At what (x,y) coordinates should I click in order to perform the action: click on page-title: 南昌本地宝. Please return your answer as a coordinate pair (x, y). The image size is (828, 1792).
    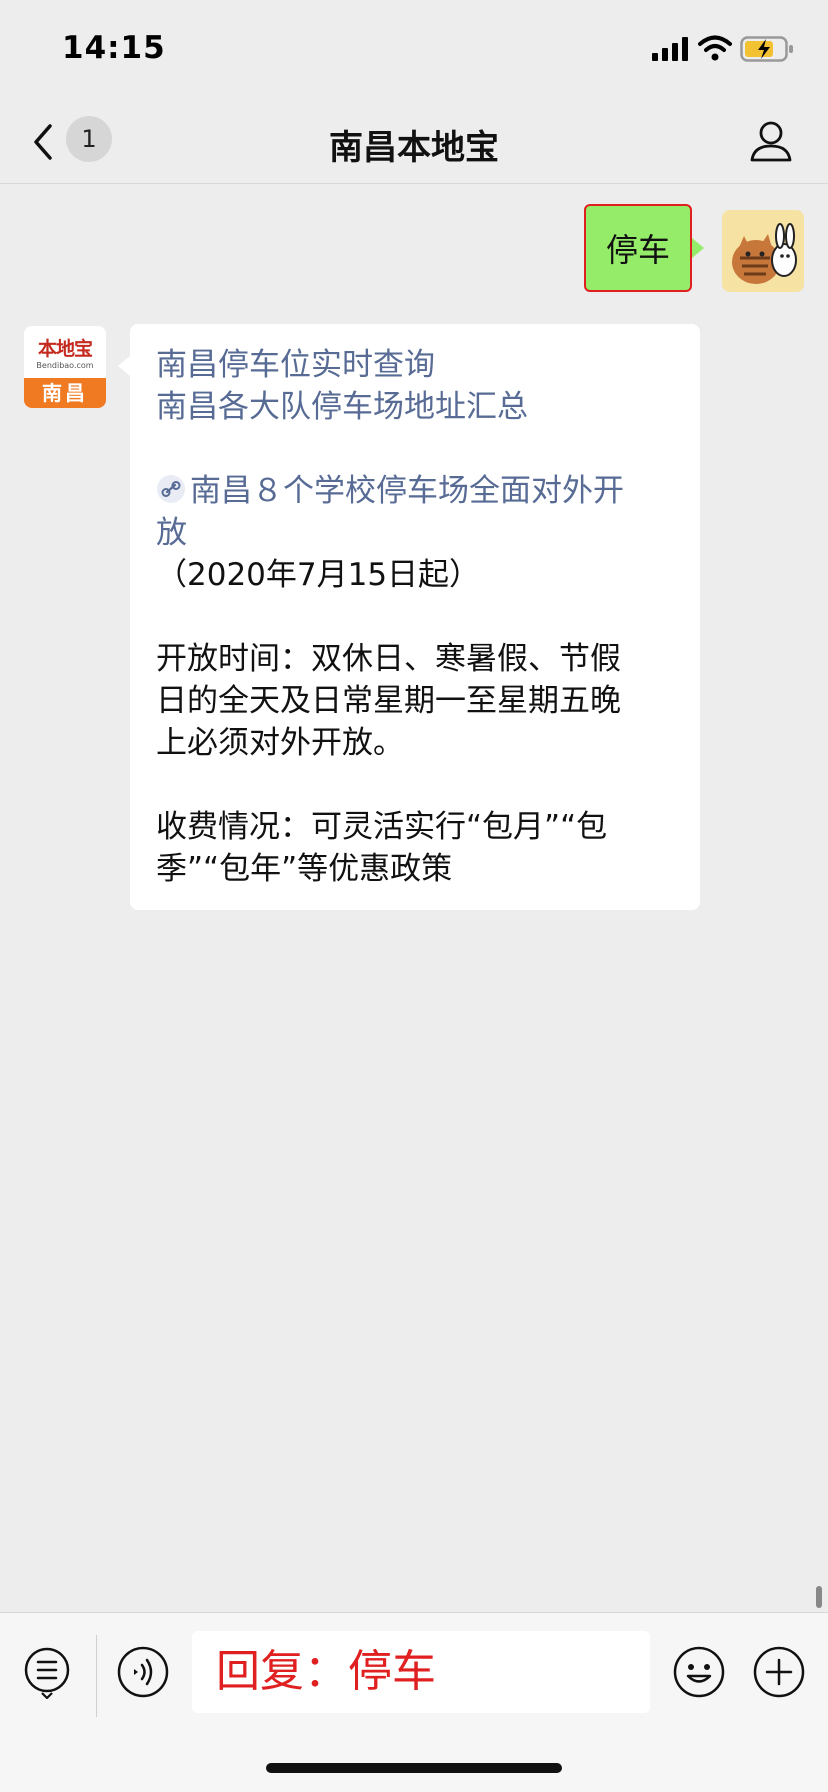
    Looking at the image, I should click on (414, 148).